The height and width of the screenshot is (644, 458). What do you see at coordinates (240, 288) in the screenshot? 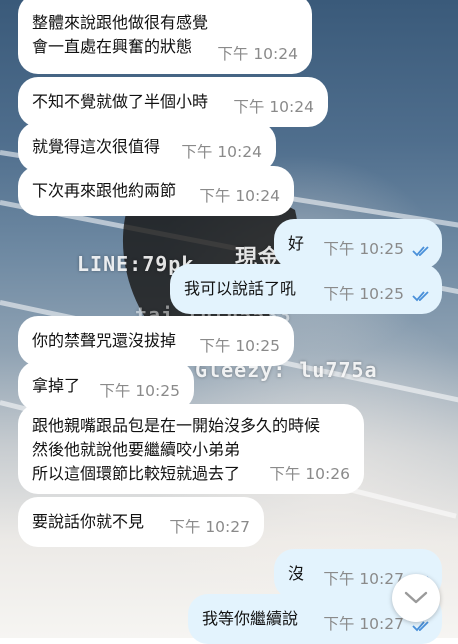
I see `message-text: 我可以說話了吼` at bounding box center [240, 288].